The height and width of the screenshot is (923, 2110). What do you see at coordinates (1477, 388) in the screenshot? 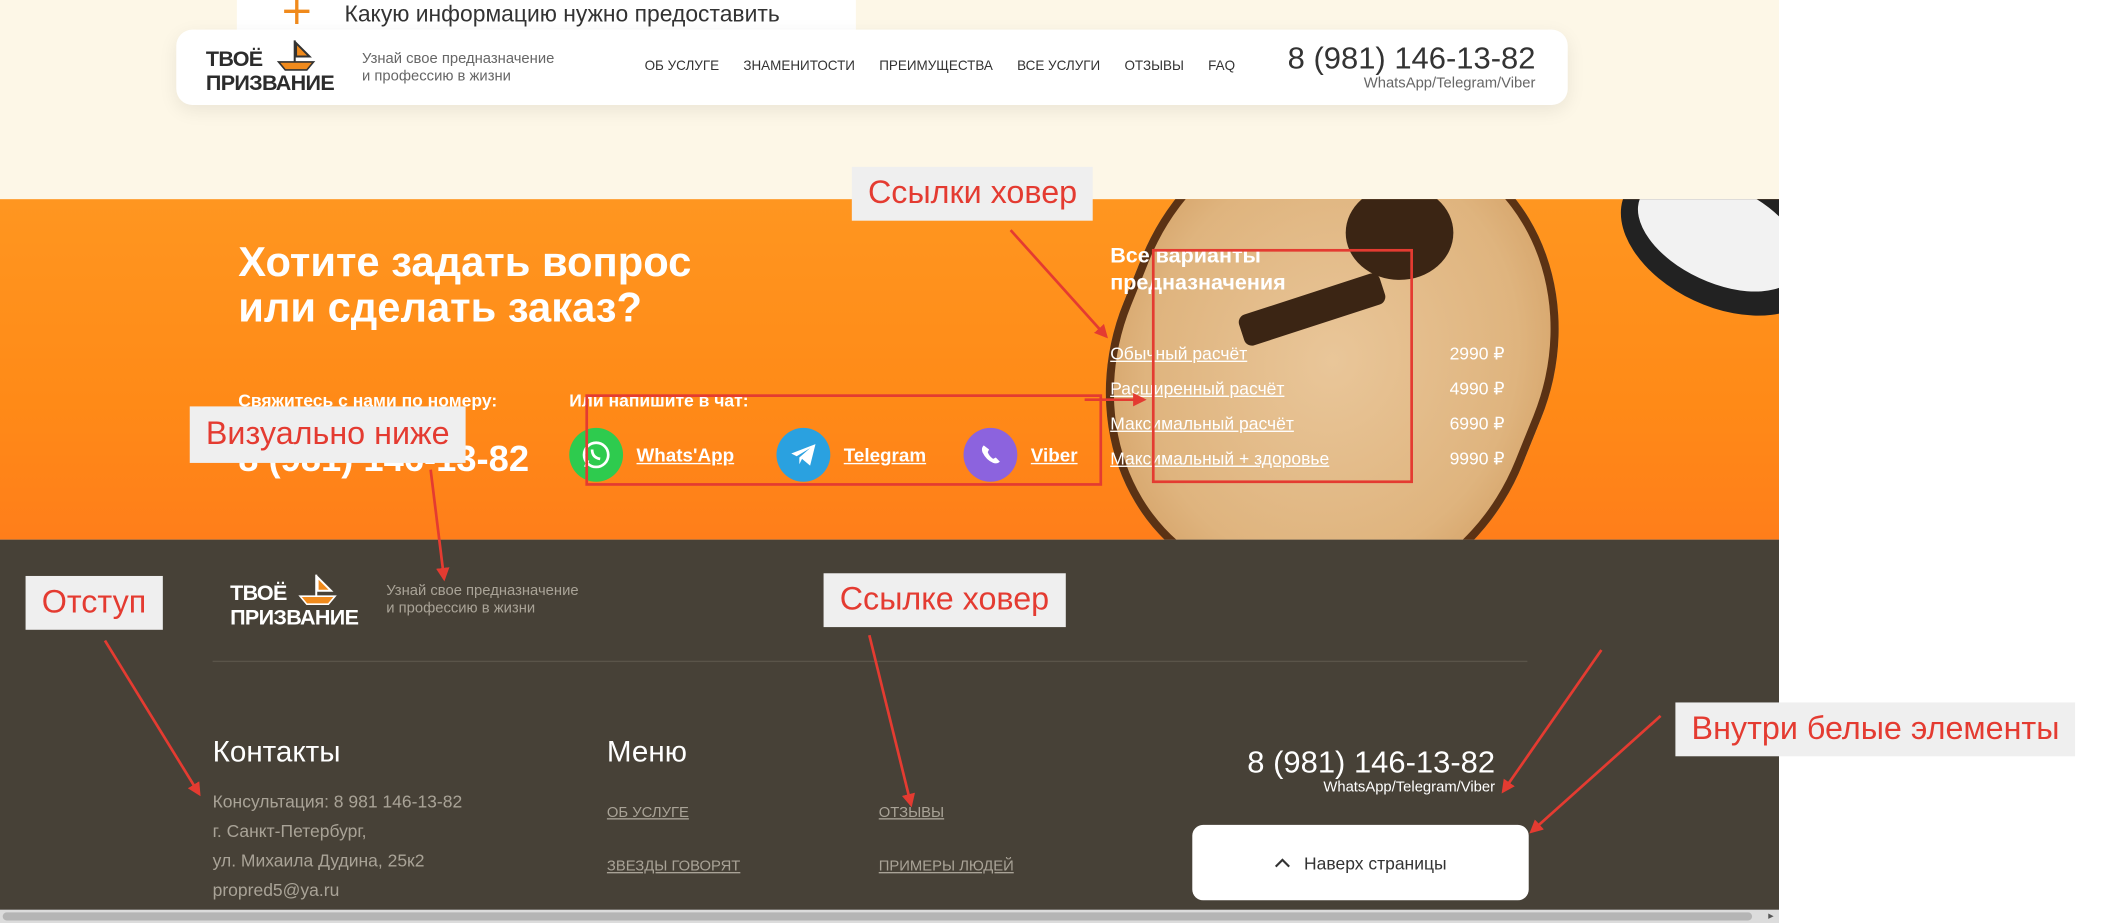
I see `plan-price: 4990 ₽` at bounding box center [1477, 388].